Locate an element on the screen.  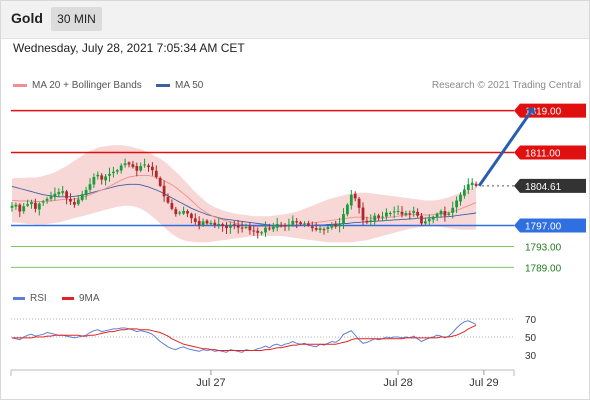
level-label-1811.00: 1811.00 is located at coordinates (543, 153).